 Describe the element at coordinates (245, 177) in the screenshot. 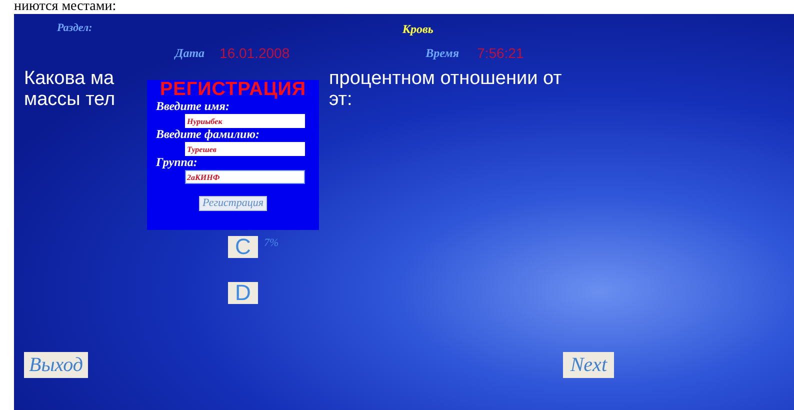

I see `text-field: 2аКИНФ` at that location.